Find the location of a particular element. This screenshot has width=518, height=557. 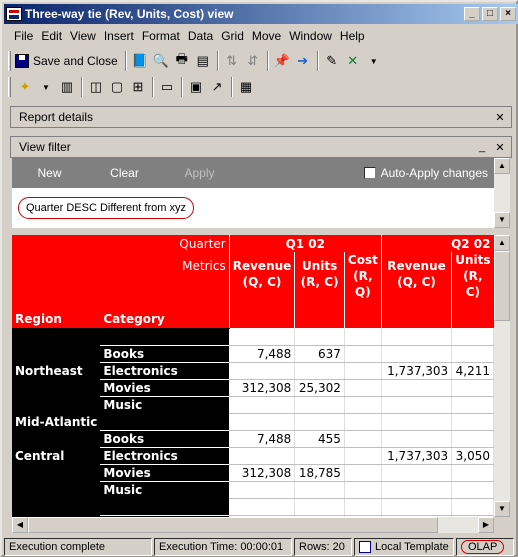

value-cell: 18,785 is located at coordinates (319, 473).